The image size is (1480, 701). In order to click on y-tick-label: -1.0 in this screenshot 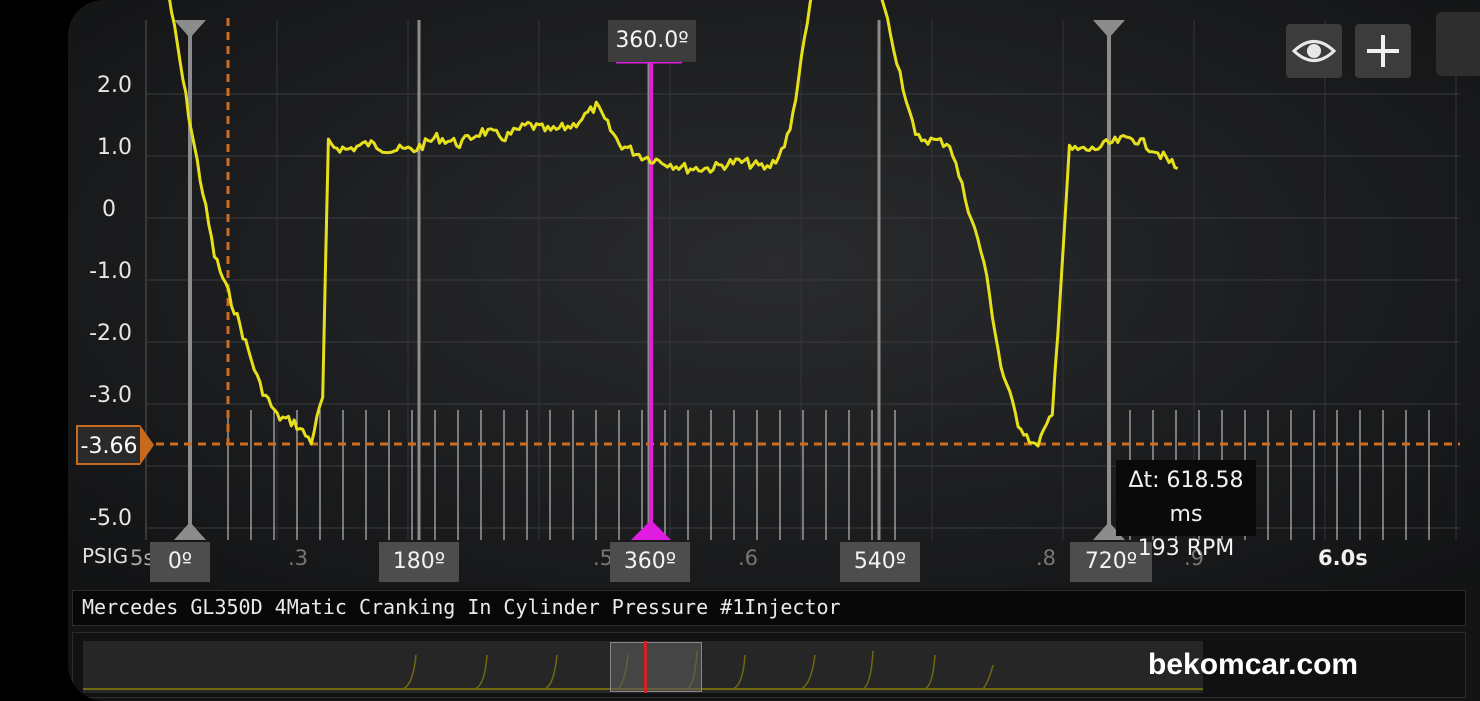, I will do `click(110, 271)`.